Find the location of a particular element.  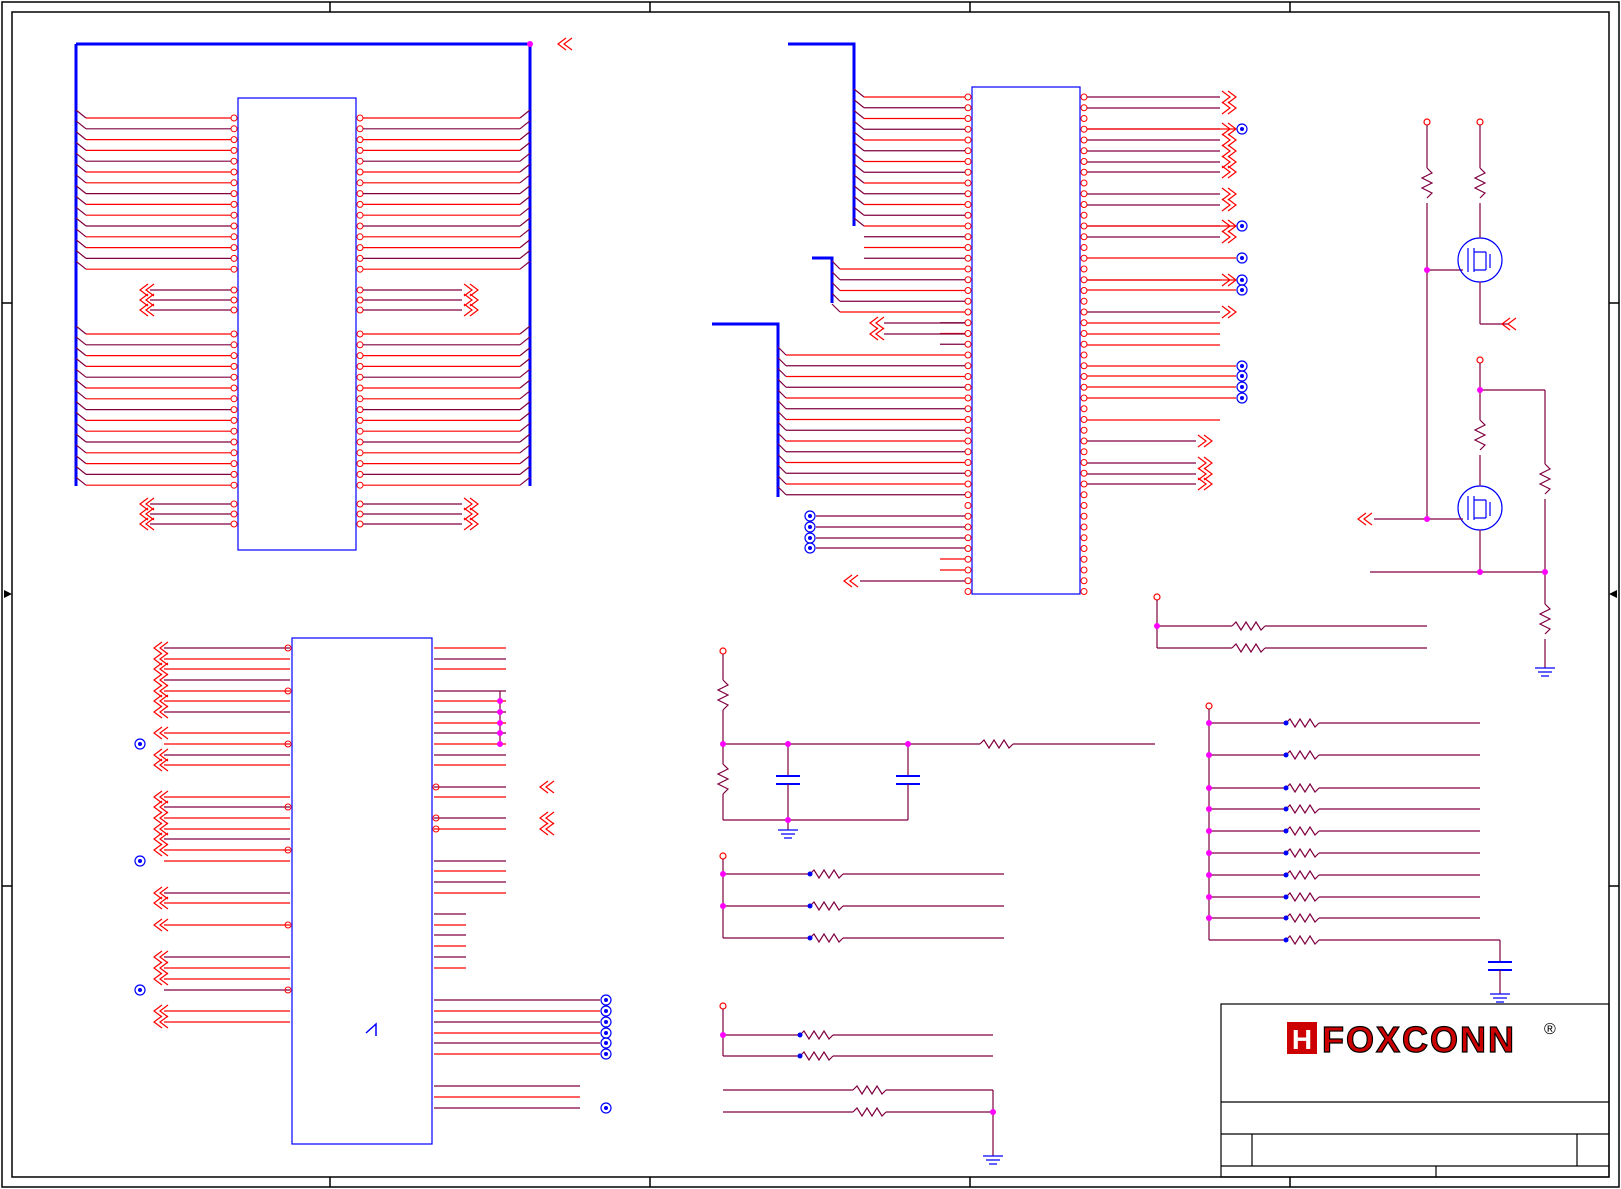

frame-arrow-markers is located at coordinates (810, 594).